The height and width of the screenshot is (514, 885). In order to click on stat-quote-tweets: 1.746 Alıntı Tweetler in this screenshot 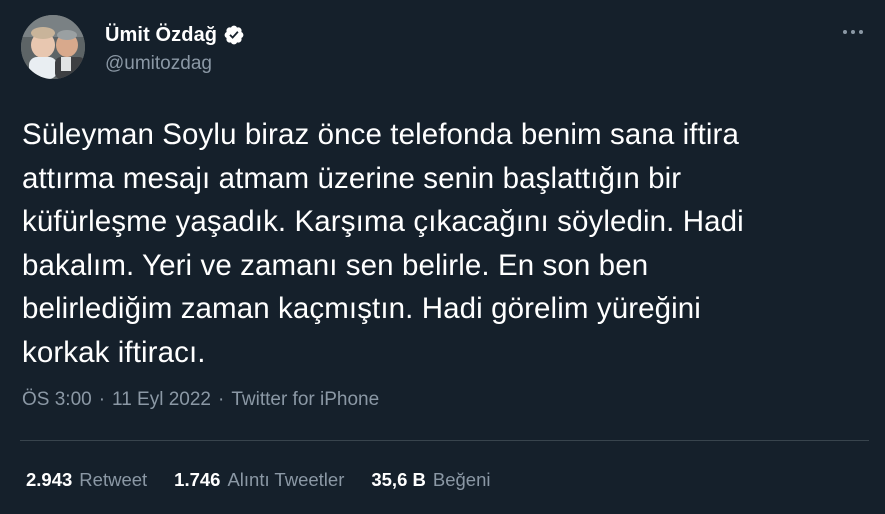, I will do `click(259, 480)`.